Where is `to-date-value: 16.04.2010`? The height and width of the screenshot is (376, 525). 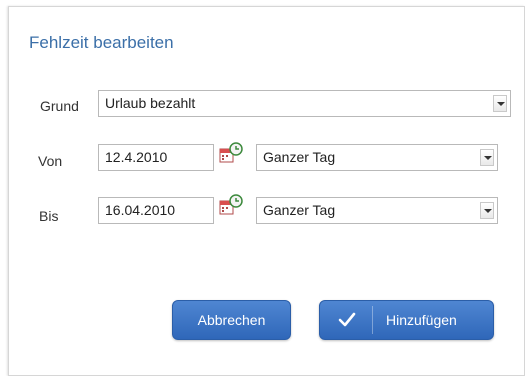
to-date-value: 16.04.2010 is located at coordinates (140, 210).